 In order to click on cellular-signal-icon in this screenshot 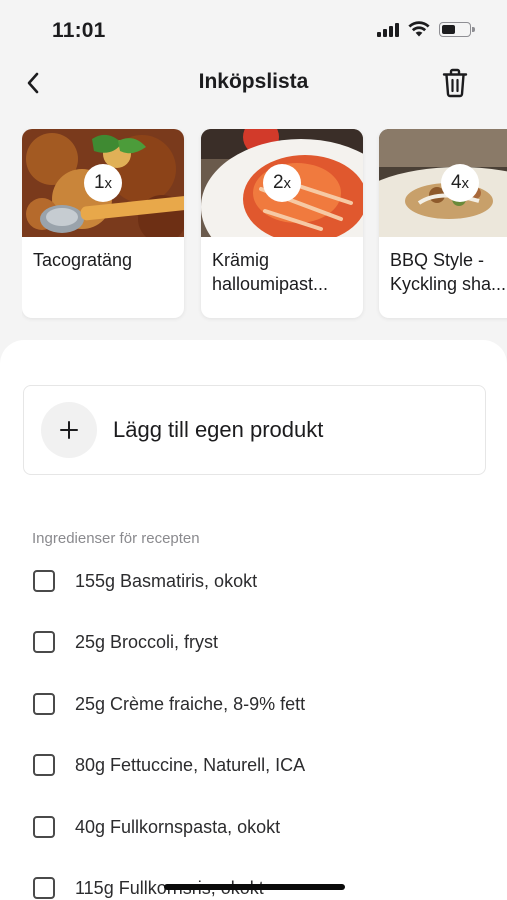, I will do `click(388, 29)`.